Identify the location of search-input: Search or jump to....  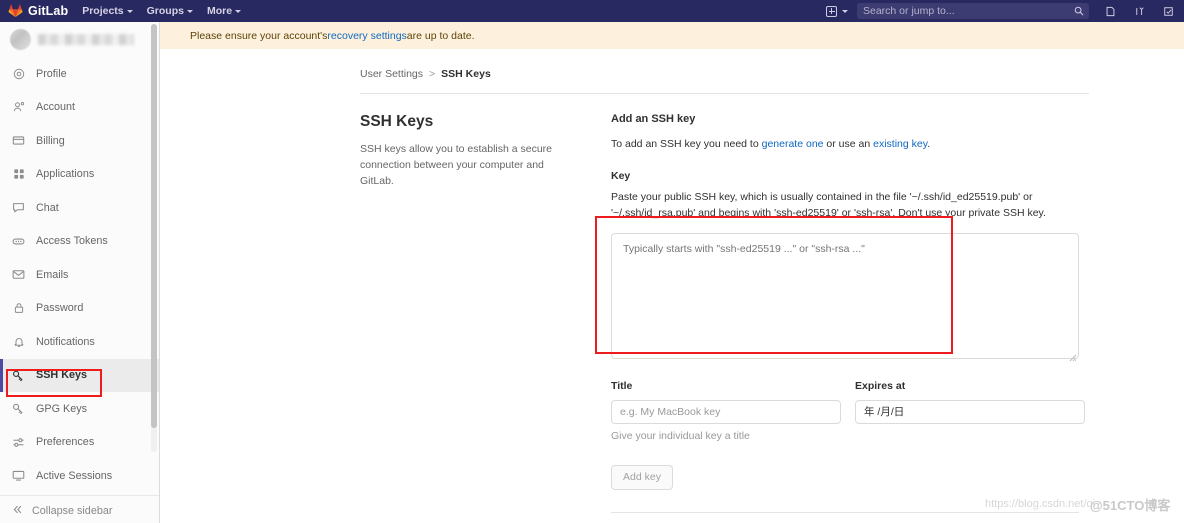
(973, 11).